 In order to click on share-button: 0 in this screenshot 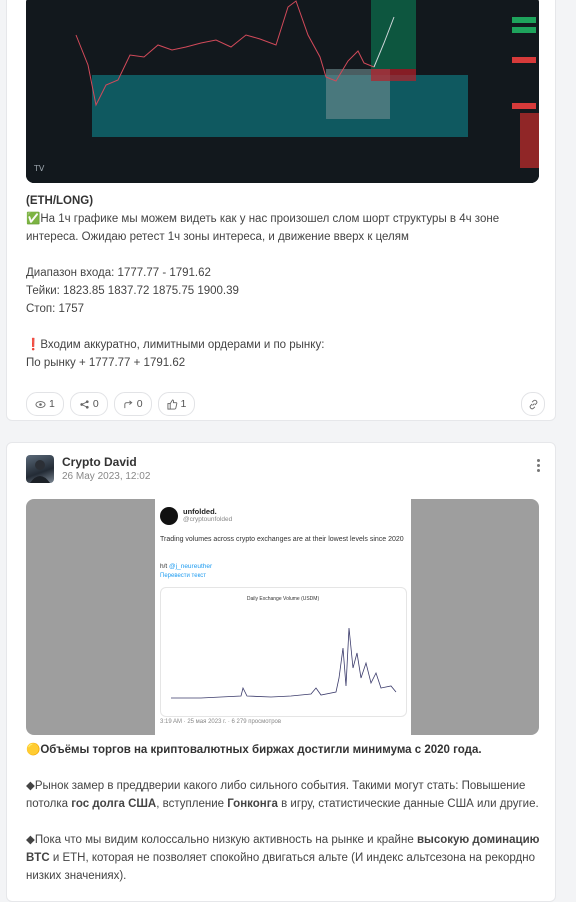, I will do `click(88, 404)`.